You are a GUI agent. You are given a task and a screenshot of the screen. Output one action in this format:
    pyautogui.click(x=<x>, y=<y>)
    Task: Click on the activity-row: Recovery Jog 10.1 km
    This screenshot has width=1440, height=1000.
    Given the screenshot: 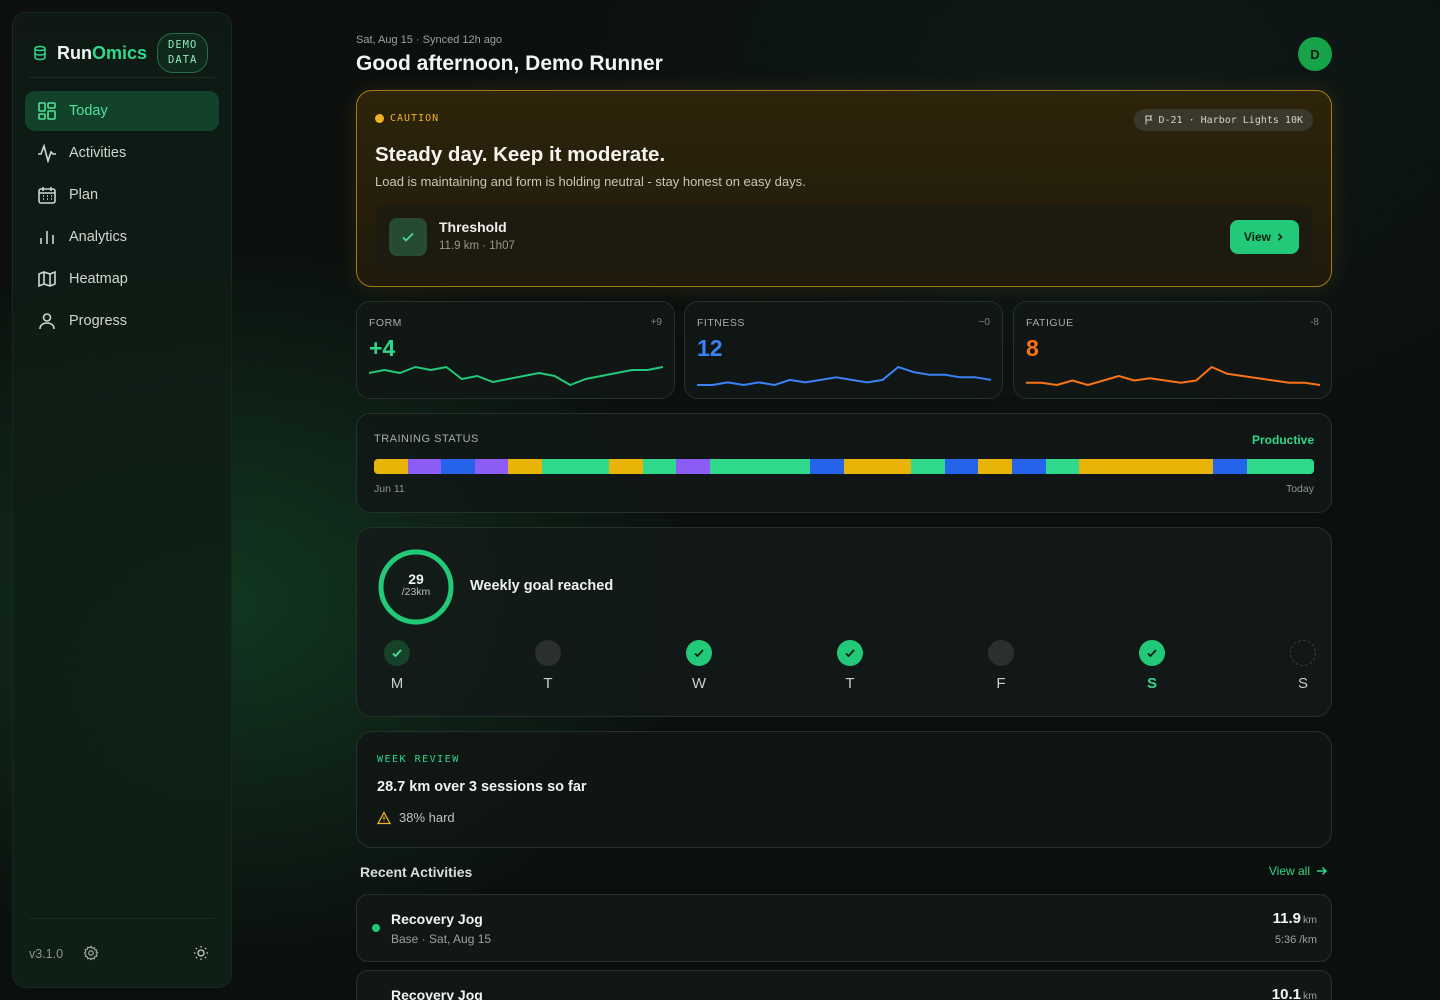 What is the action you would take?
    pyautogui.click(x=844, y=985)
    